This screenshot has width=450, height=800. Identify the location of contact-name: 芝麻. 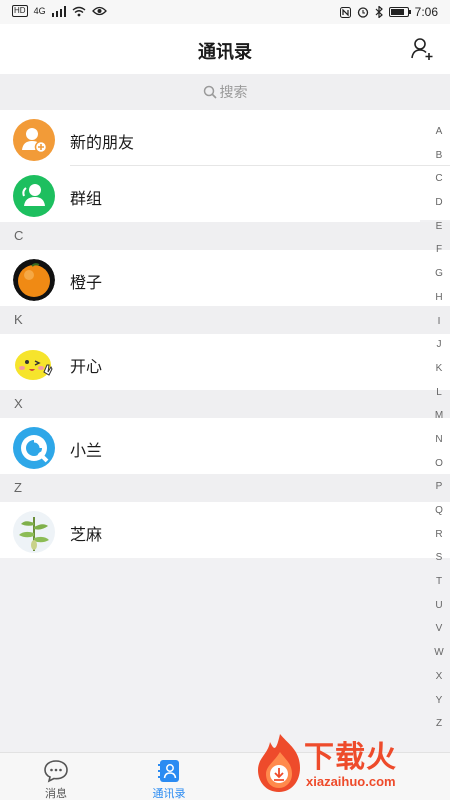
(86, 534).